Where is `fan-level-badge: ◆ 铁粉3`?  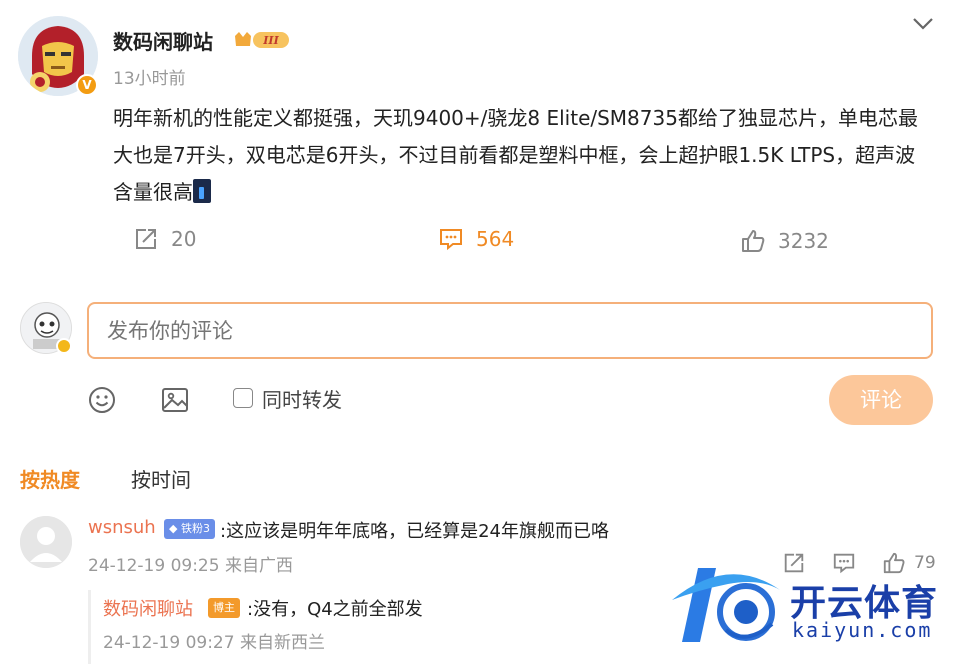
fan-level-badge: ◆ 铁粉3 is located at coordinates (189, 529).